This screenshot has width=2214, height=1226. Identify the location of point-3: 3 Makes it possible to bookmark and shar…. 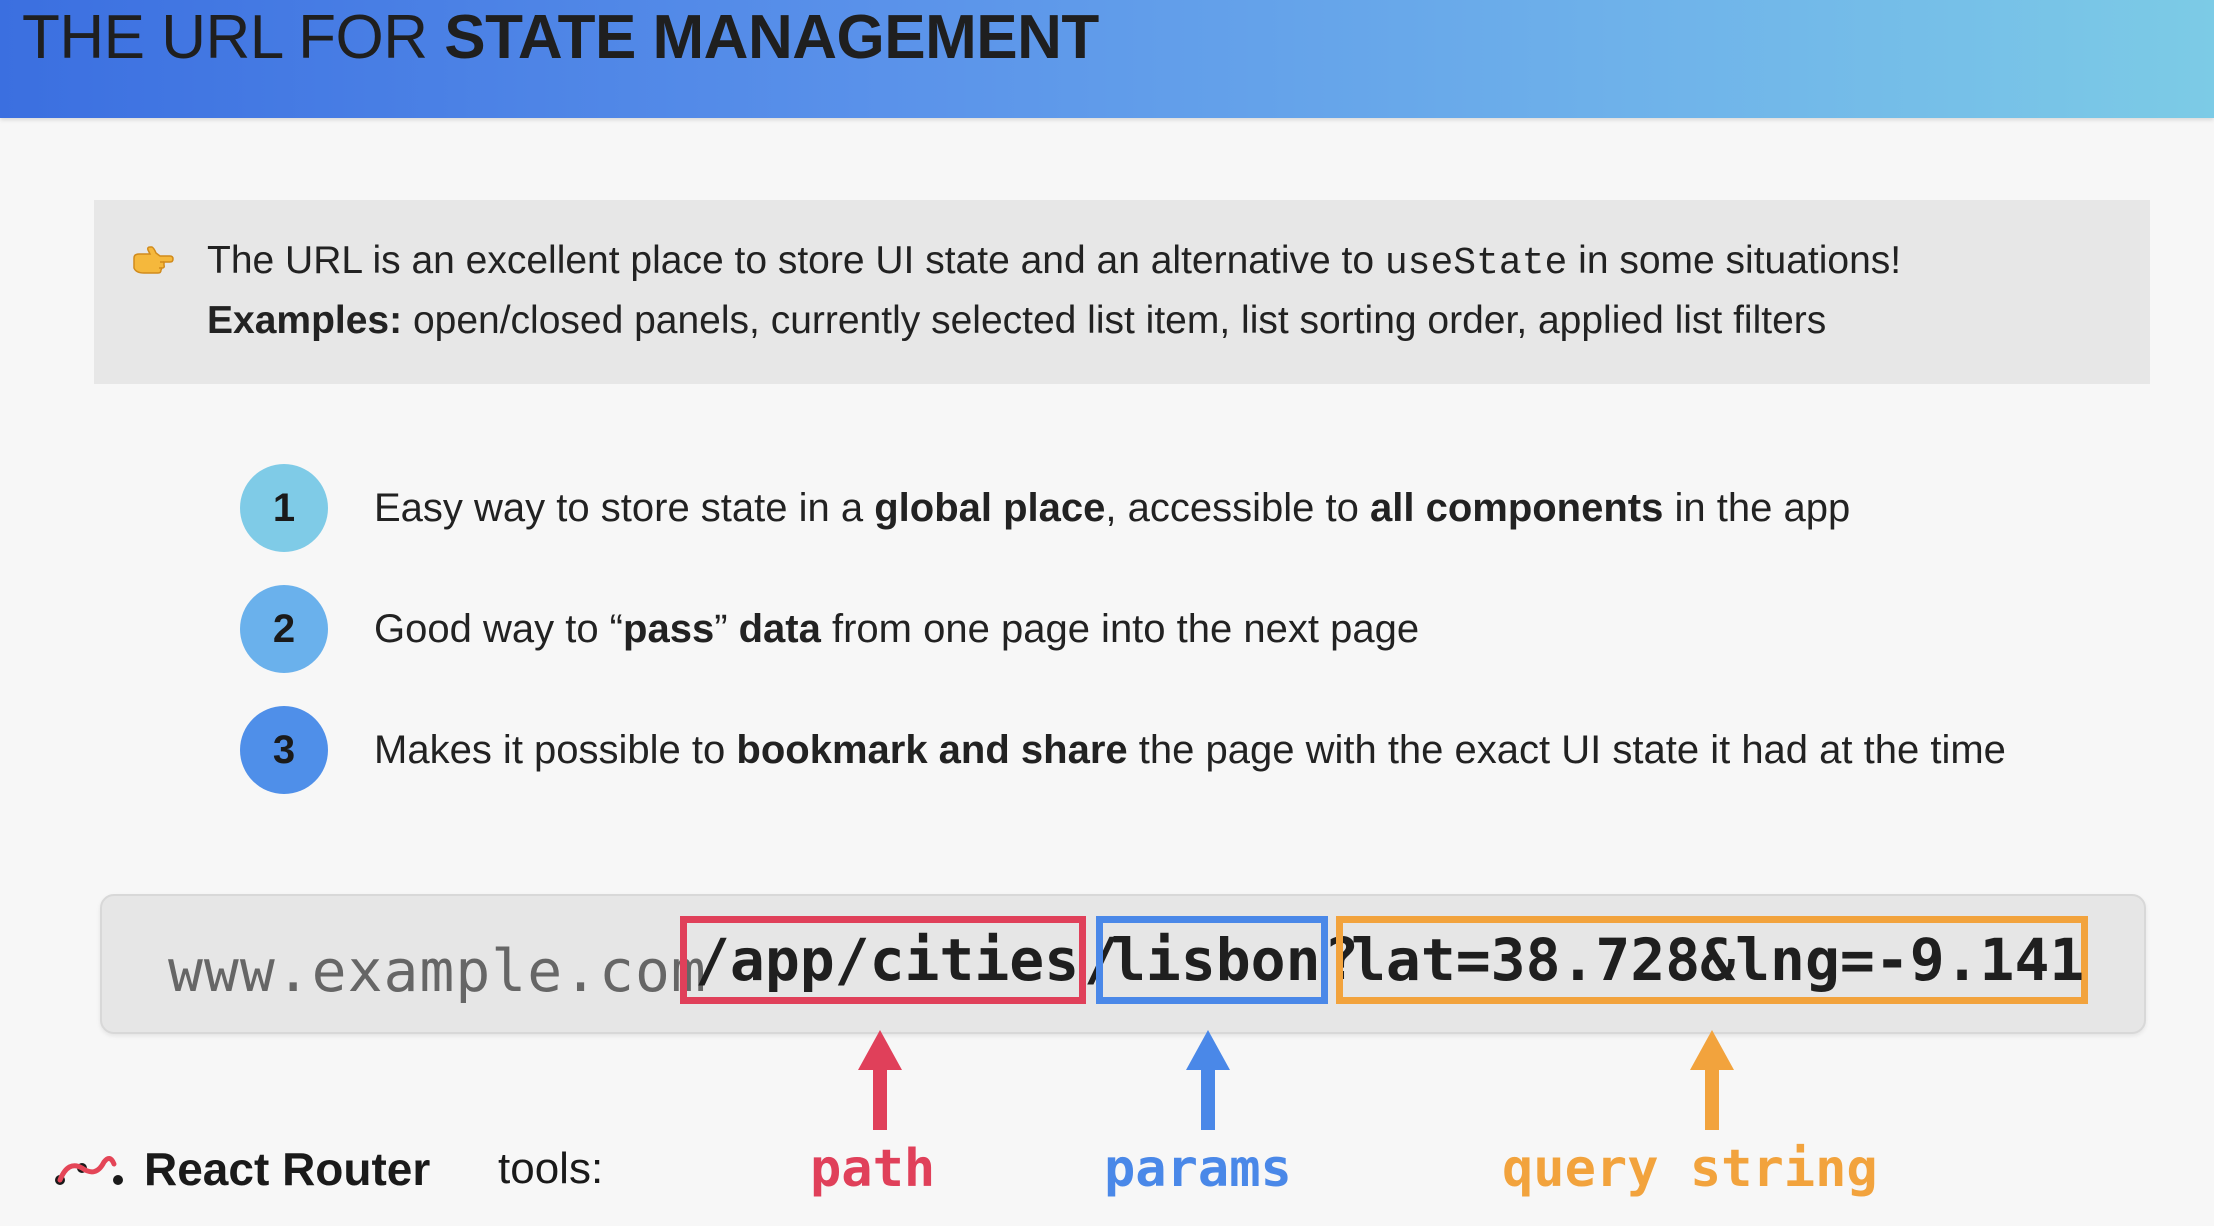
(1220, 750).